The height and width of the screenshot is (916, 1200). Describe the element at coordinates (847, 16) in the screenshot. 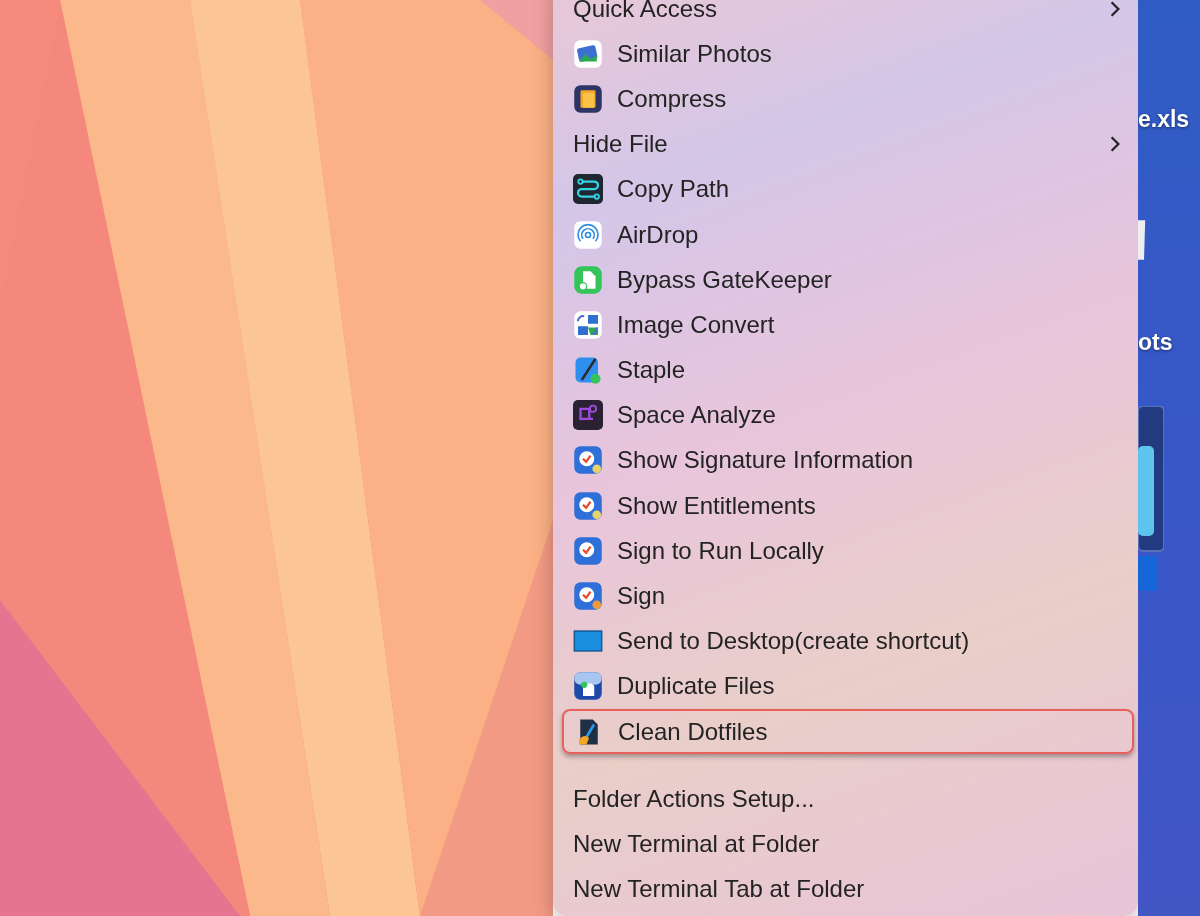

I see `menu-item: Quick Access` at that location.